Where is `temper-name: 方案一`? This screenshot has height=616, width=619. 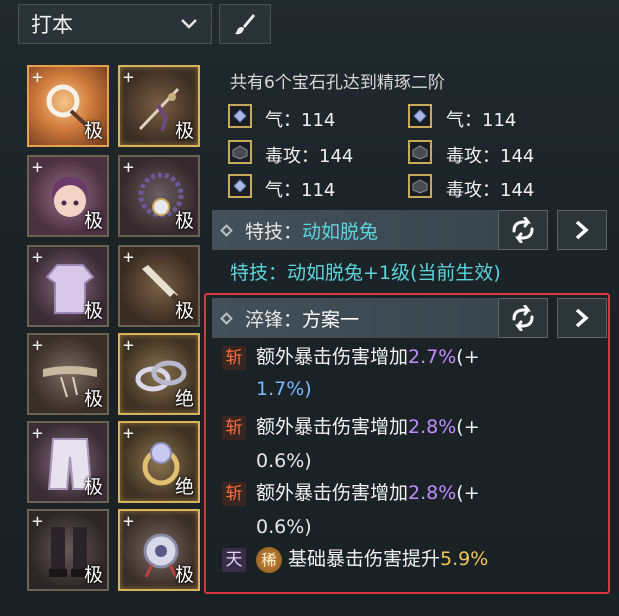
temper-name: 方案一 is located at coordinates (331, 319).